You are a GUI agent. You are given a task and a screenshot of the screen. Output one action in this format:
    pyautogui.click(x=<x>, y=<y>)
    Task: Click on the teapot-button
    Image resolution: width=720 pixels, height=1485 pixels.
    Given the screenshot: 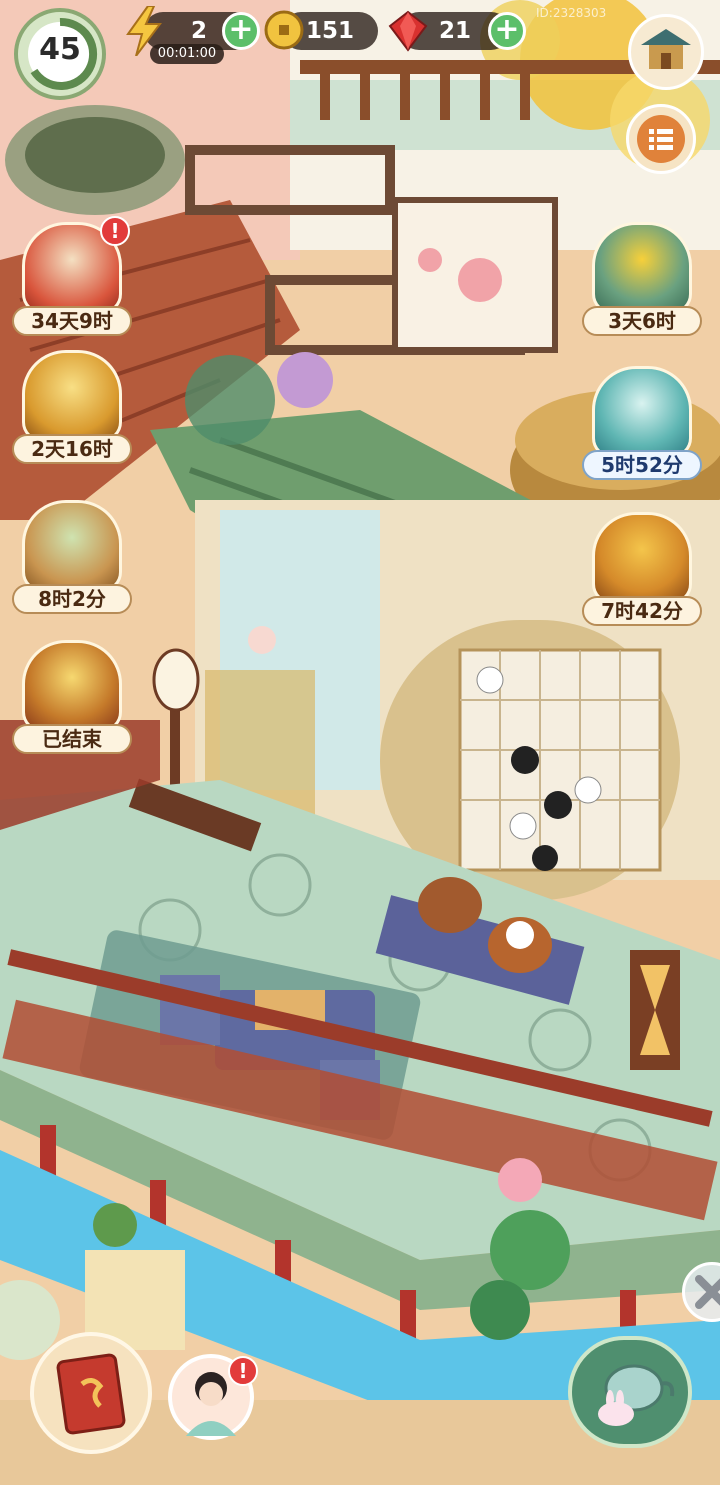 What is the action you would take?
    pyautogui.click(x=630, y=1392)
    